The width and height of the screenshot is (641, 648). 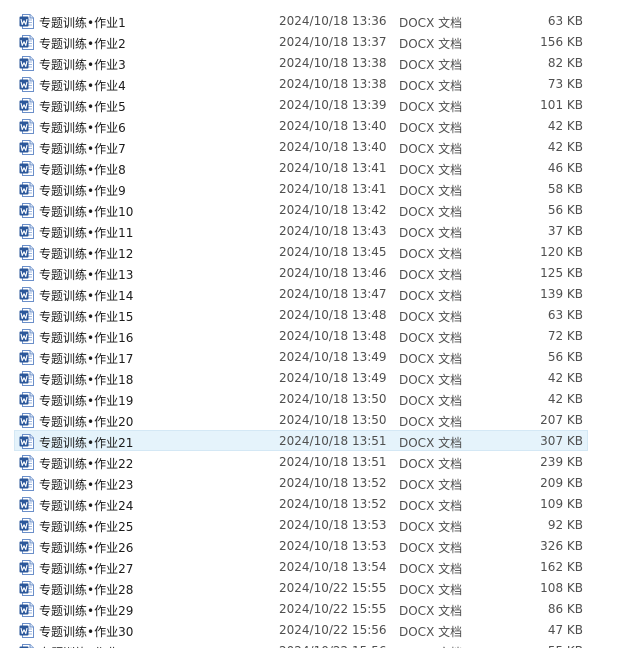 What do you see at coordinates (565, 189) in the screenshot?
I see `file-size: 58 KB` at bounding box center [565, 189].